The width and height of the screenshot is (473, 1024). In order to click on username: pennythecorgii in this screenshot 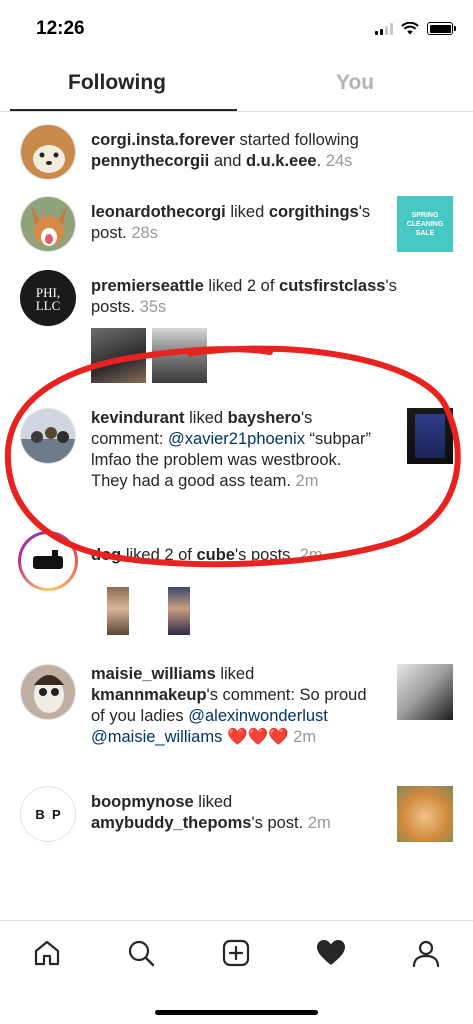, I will do `click(150, 161)`.